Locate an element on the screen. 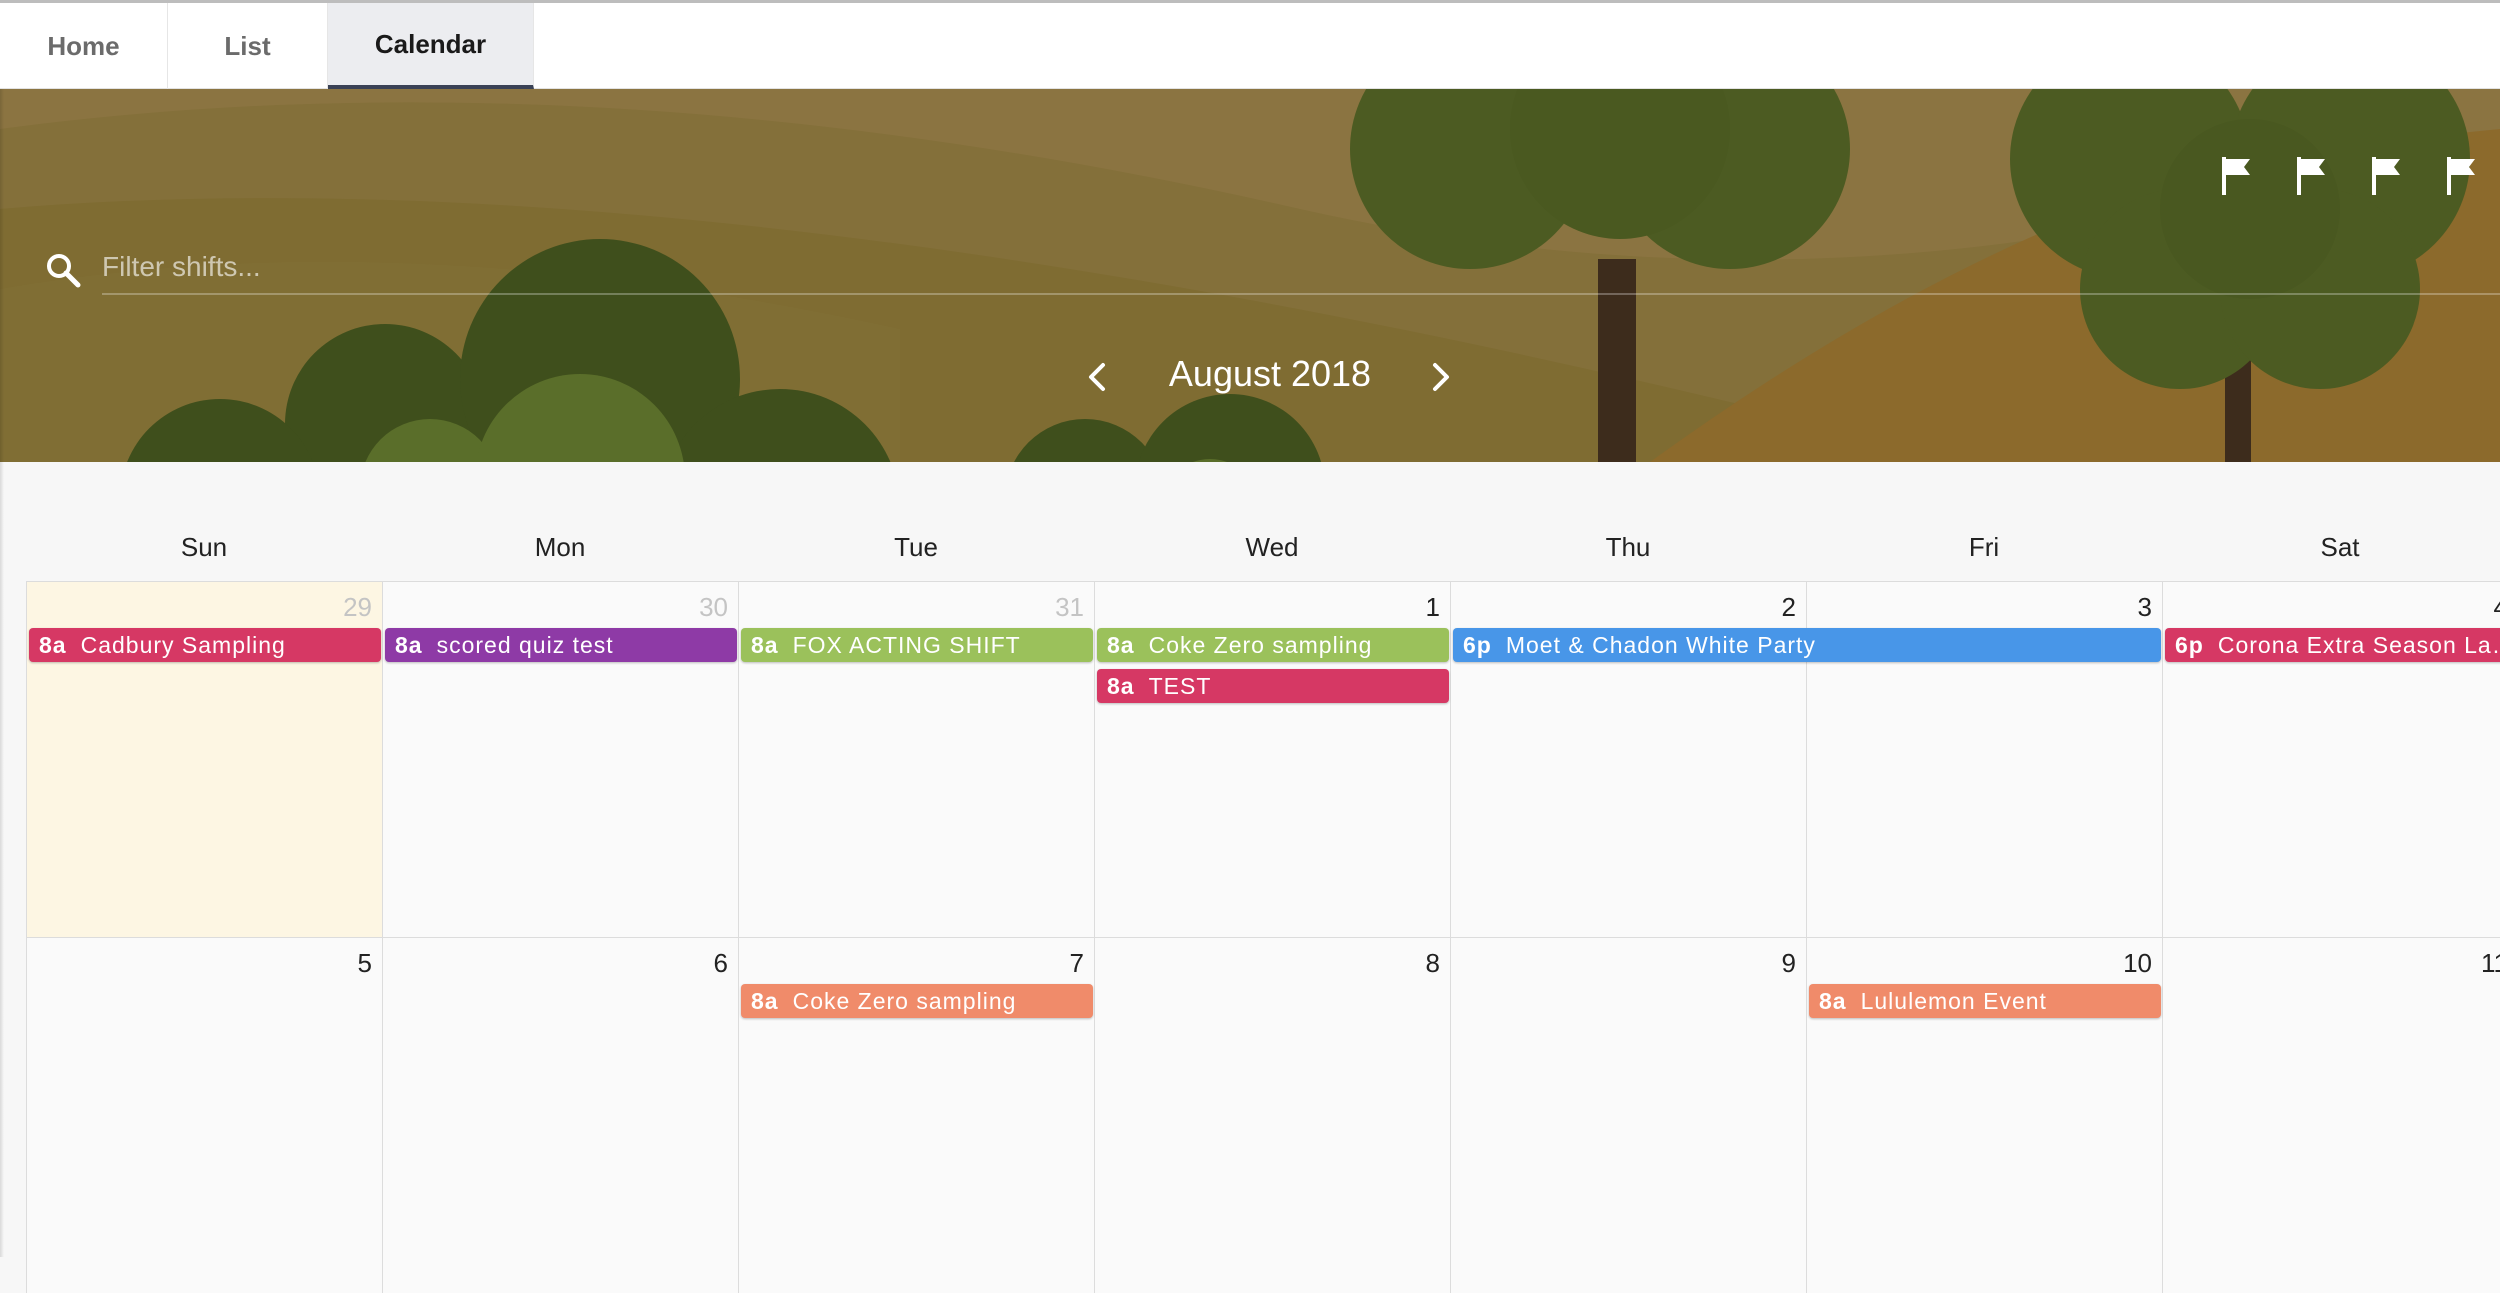 Image resolution: width=2500 pixels, height=1293 pixels. day-number: 6 is located at coordinates (720, 963).